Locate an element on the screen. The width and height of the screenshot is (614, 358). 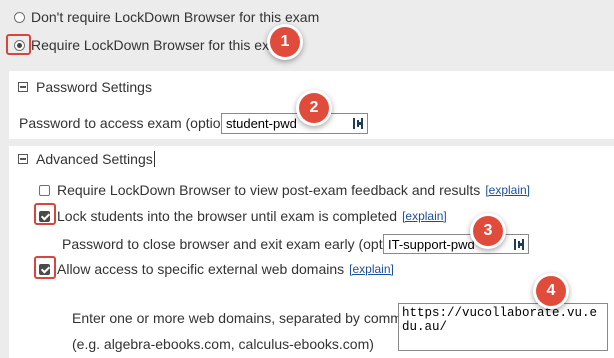
password-settings-title: Password Settings is located at coordinates (94, 87).